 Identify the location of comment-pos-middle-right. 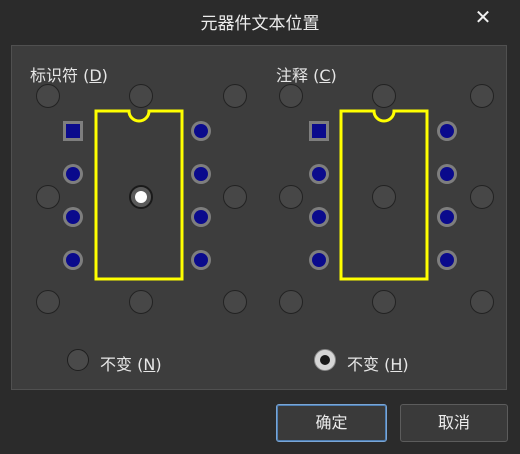
(482, 197).